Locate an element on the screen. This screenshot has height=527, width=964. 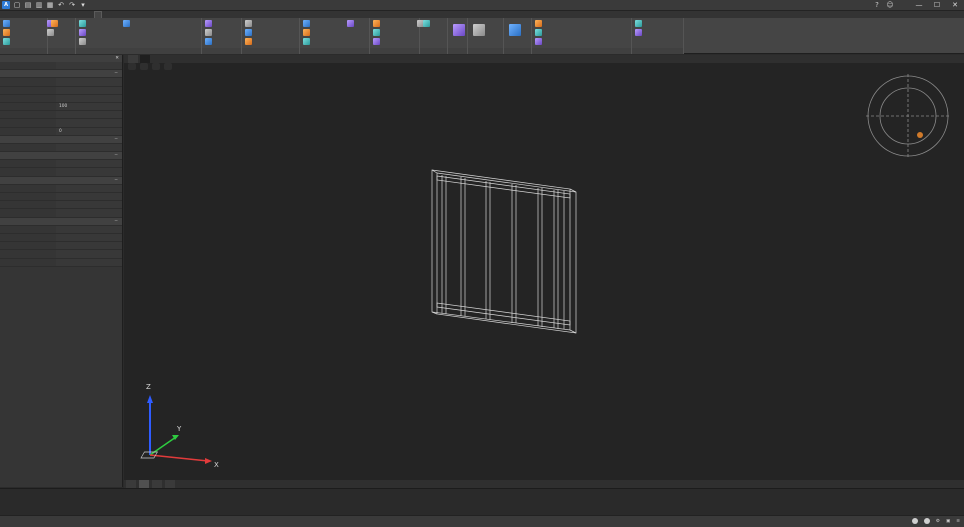
app-logo-icon: A is located at coordinates (6, 5).